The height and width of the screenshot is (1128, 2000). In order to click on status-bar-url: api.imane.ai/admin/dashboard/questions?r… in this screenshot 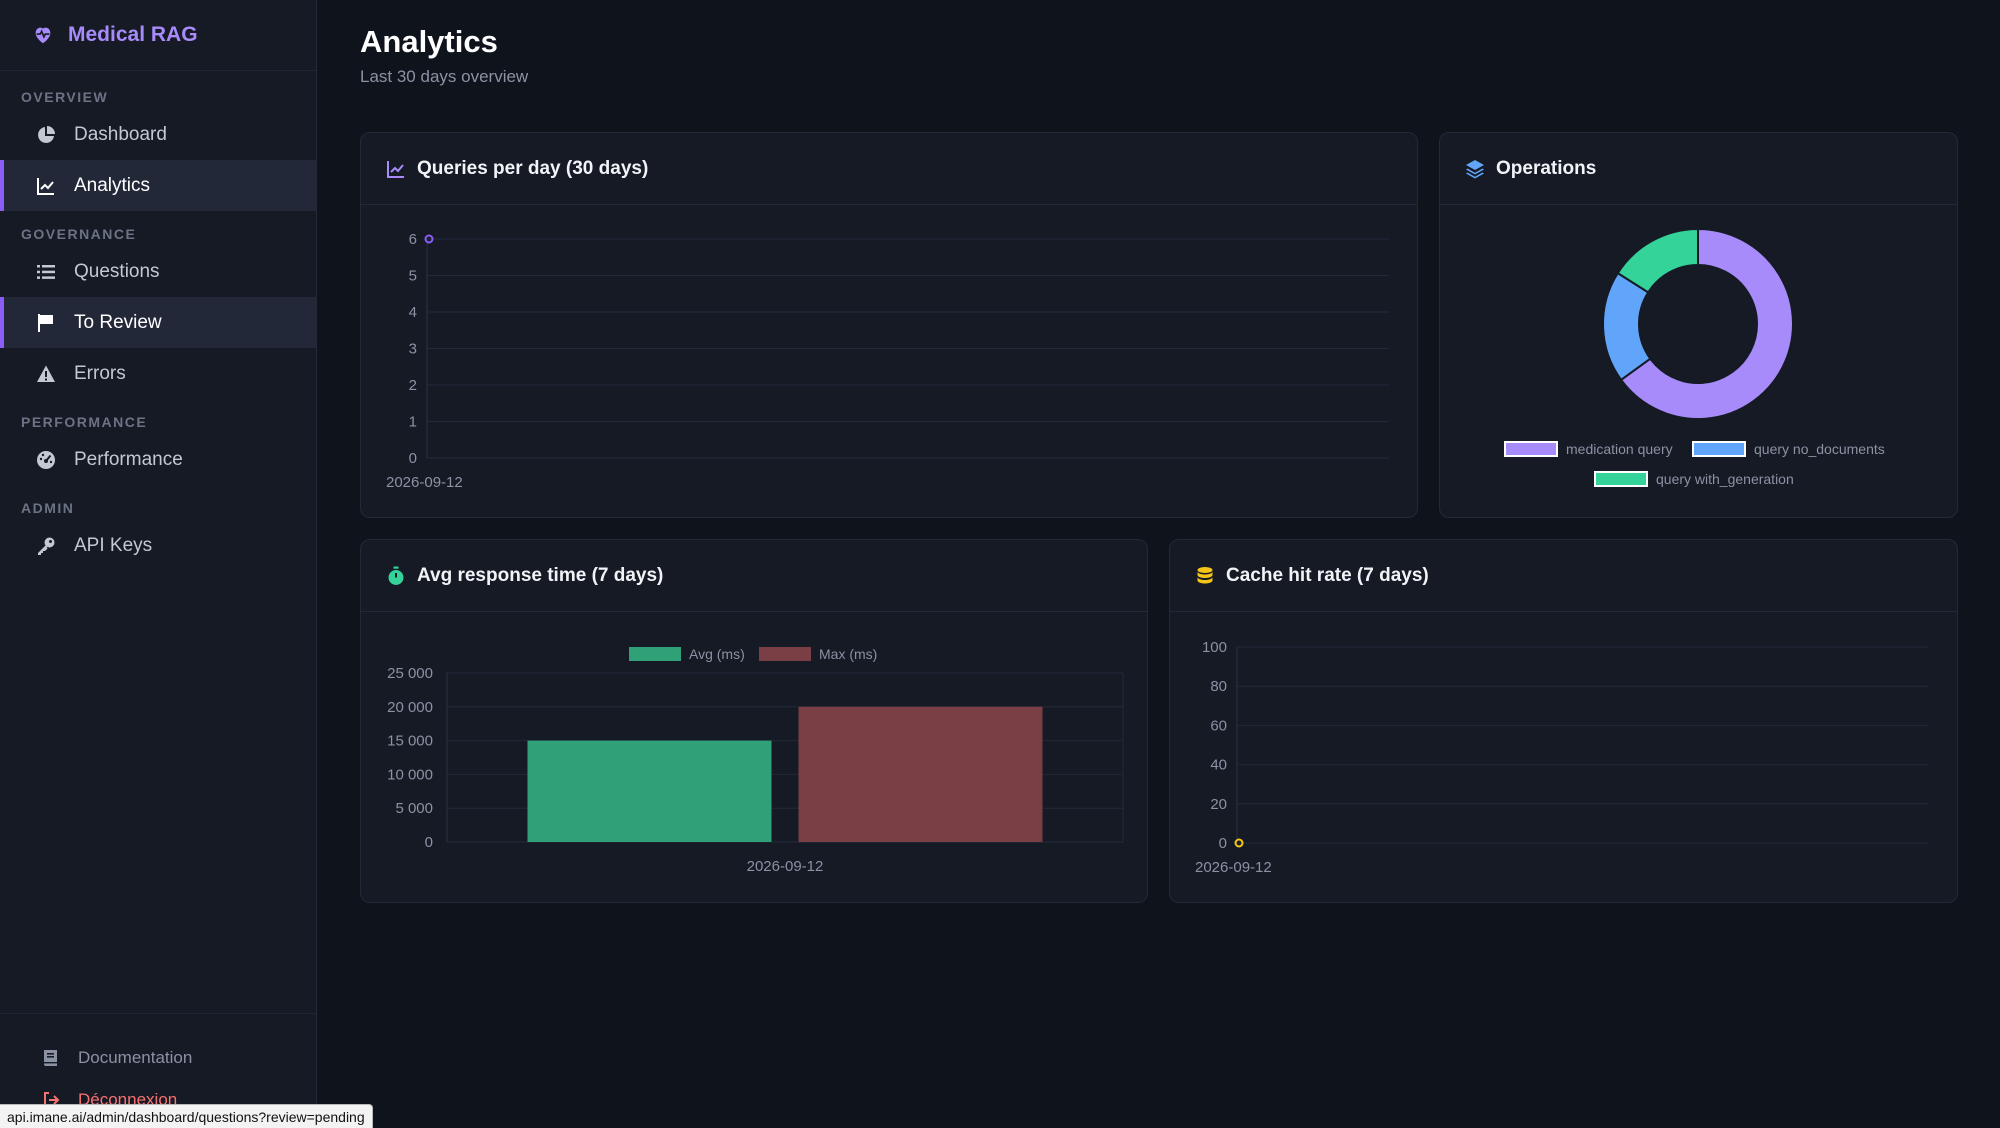, I will do `click(186, 1116)`.